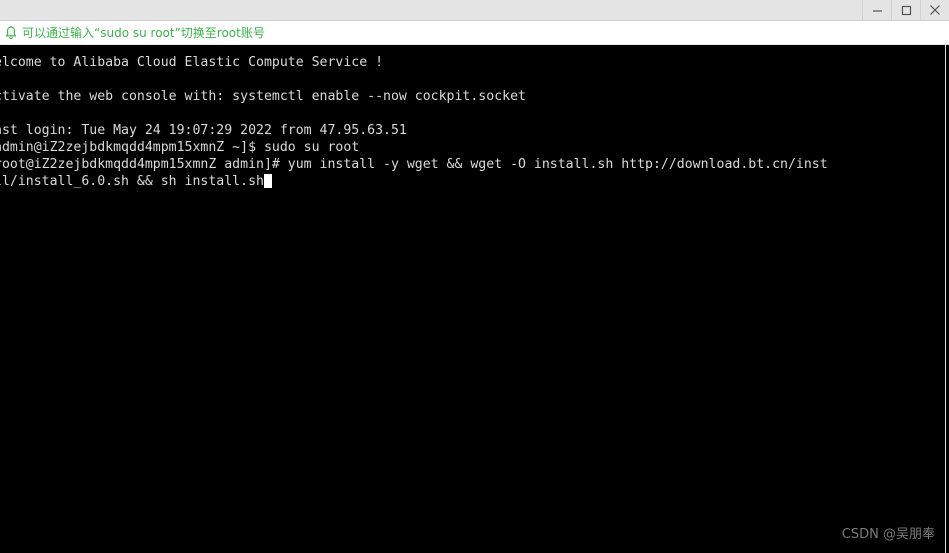 The image size is (949, 553). Describe the element at coordinates (267, 181) in the screenshot. I see `terminal-cursor` at that location.